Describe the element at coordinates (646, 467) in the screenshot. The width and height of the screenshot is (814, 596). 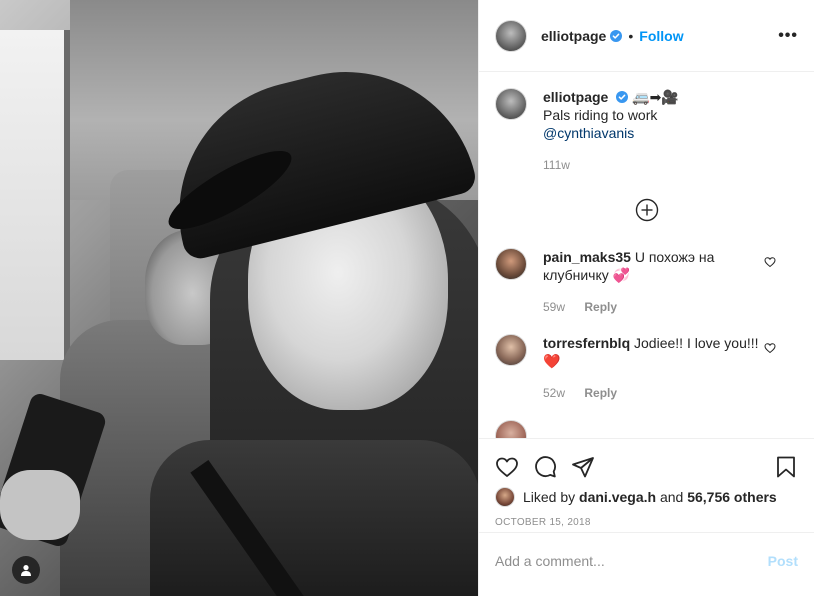
I see `action-icons-row` at that location.